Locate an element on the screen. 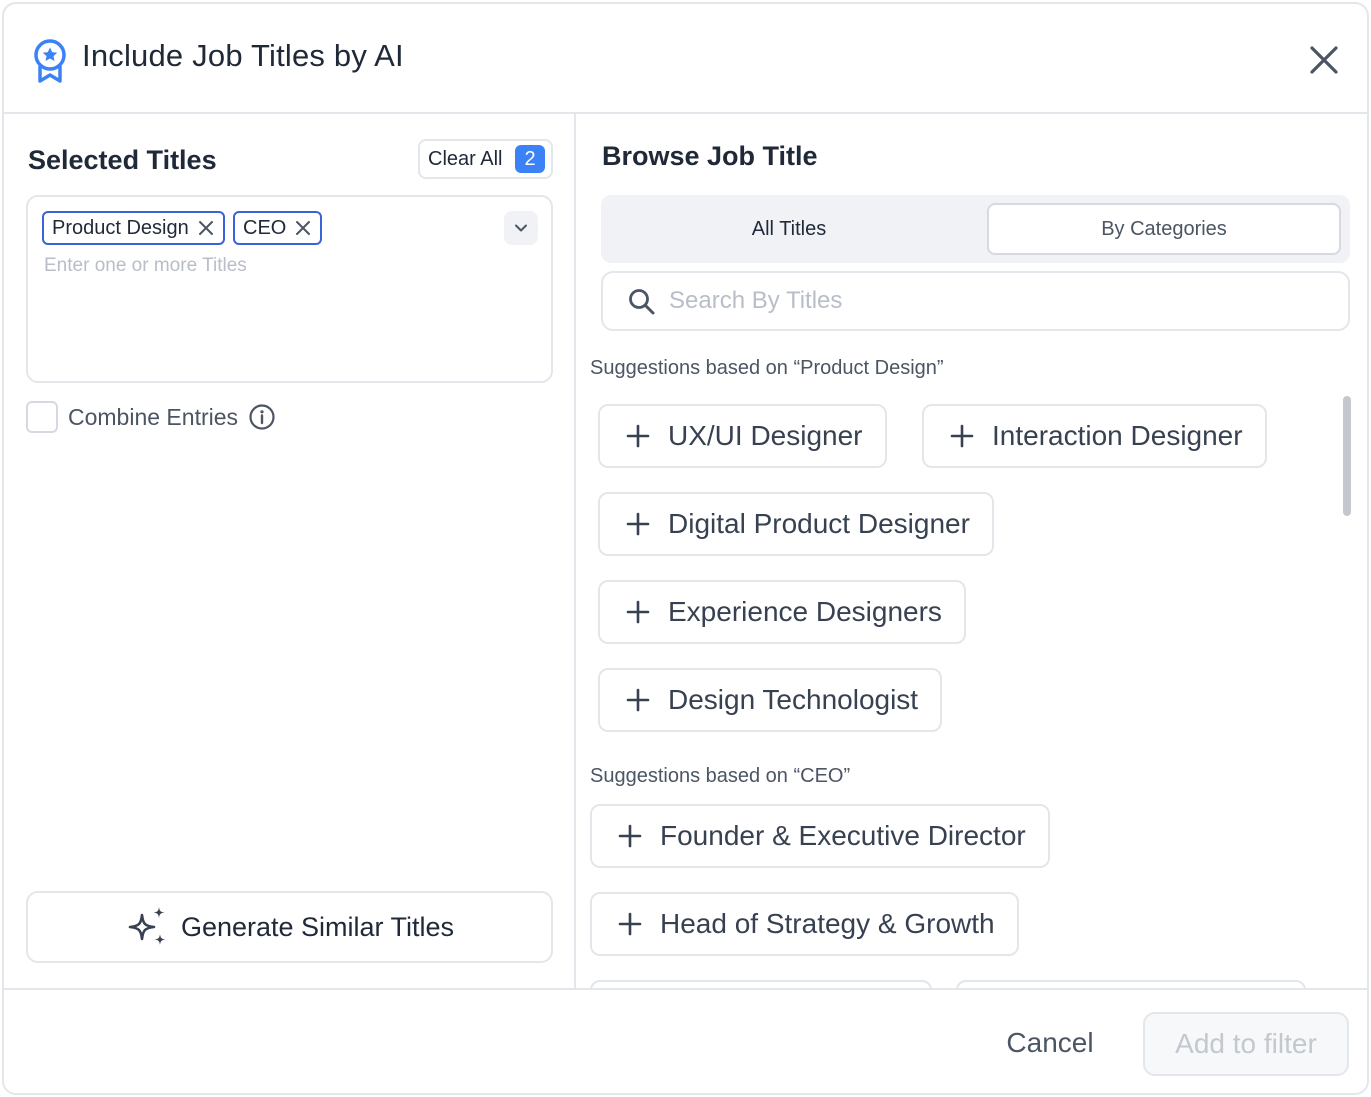  search-box is located at coordinates (975, 301).